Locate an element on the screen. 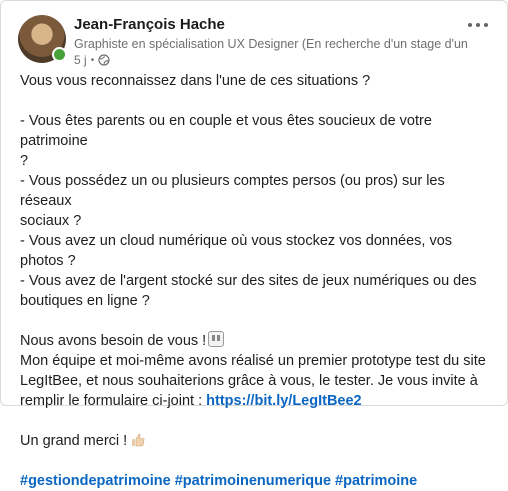 The image size is (508, 491). author-name: Jean-François Hache is located at coordinates (149, 24).